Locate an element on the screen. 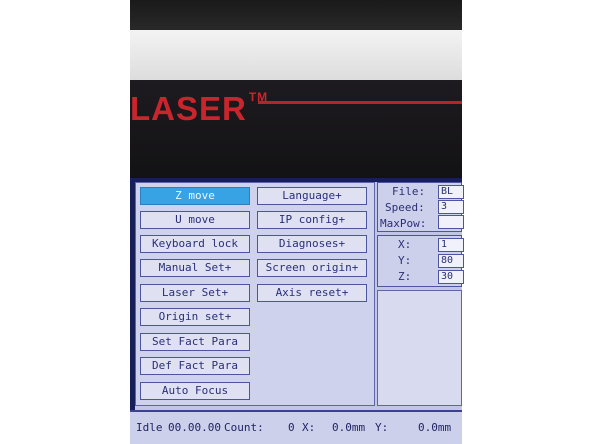 The height and width of the screenshot is (444, 592). status-time: 00.00.00 is located at coordinates (194, 427).